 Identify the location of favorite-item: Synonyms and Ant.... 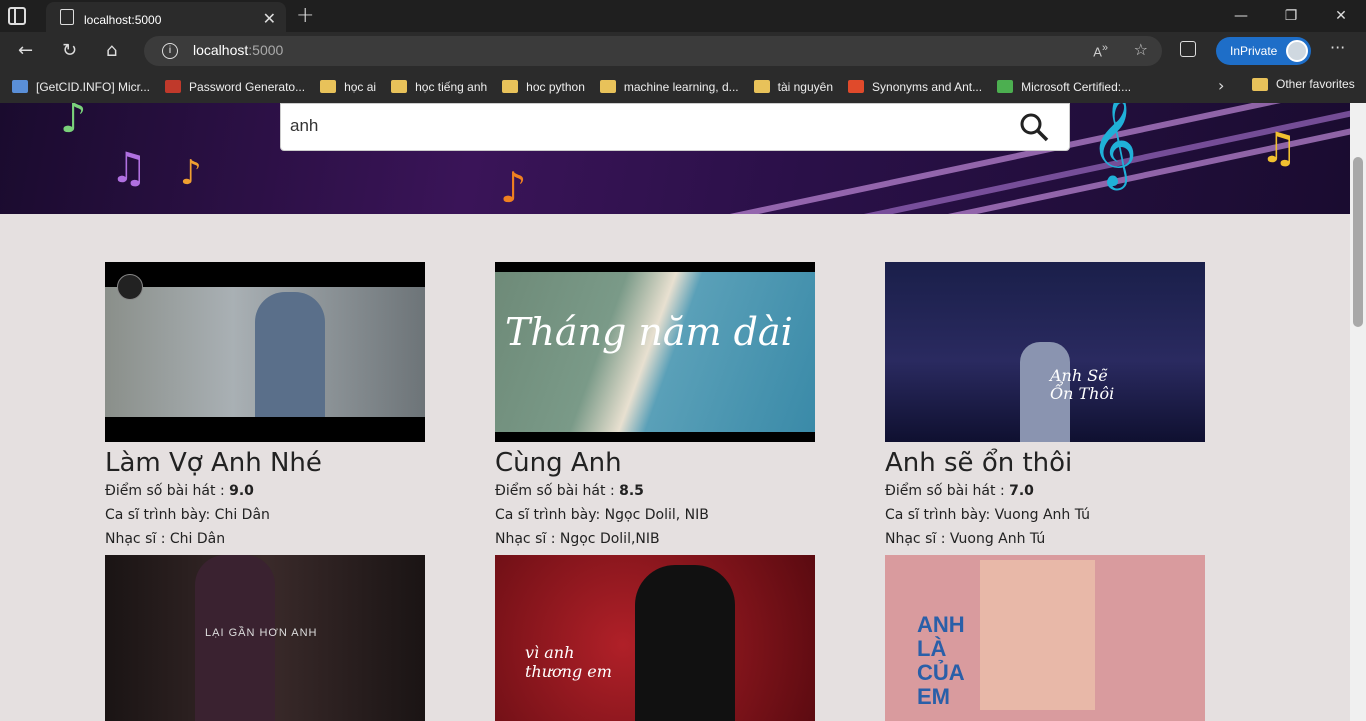
(915, 87).